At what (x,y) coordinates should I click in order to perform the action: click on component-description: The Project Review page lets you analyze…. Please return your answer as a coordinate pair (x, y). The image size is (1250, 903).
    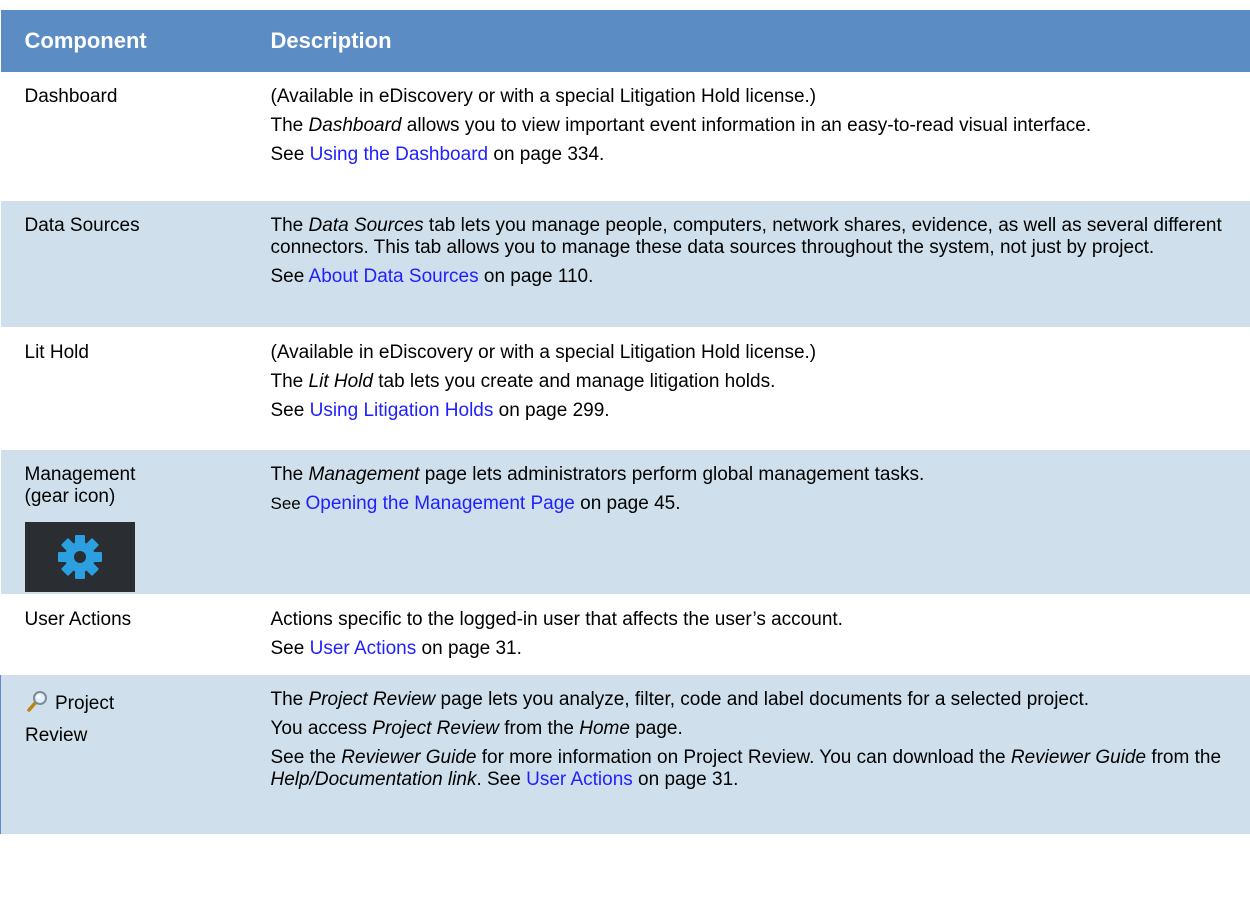
    Looking at the image, I should click on (752, 754).